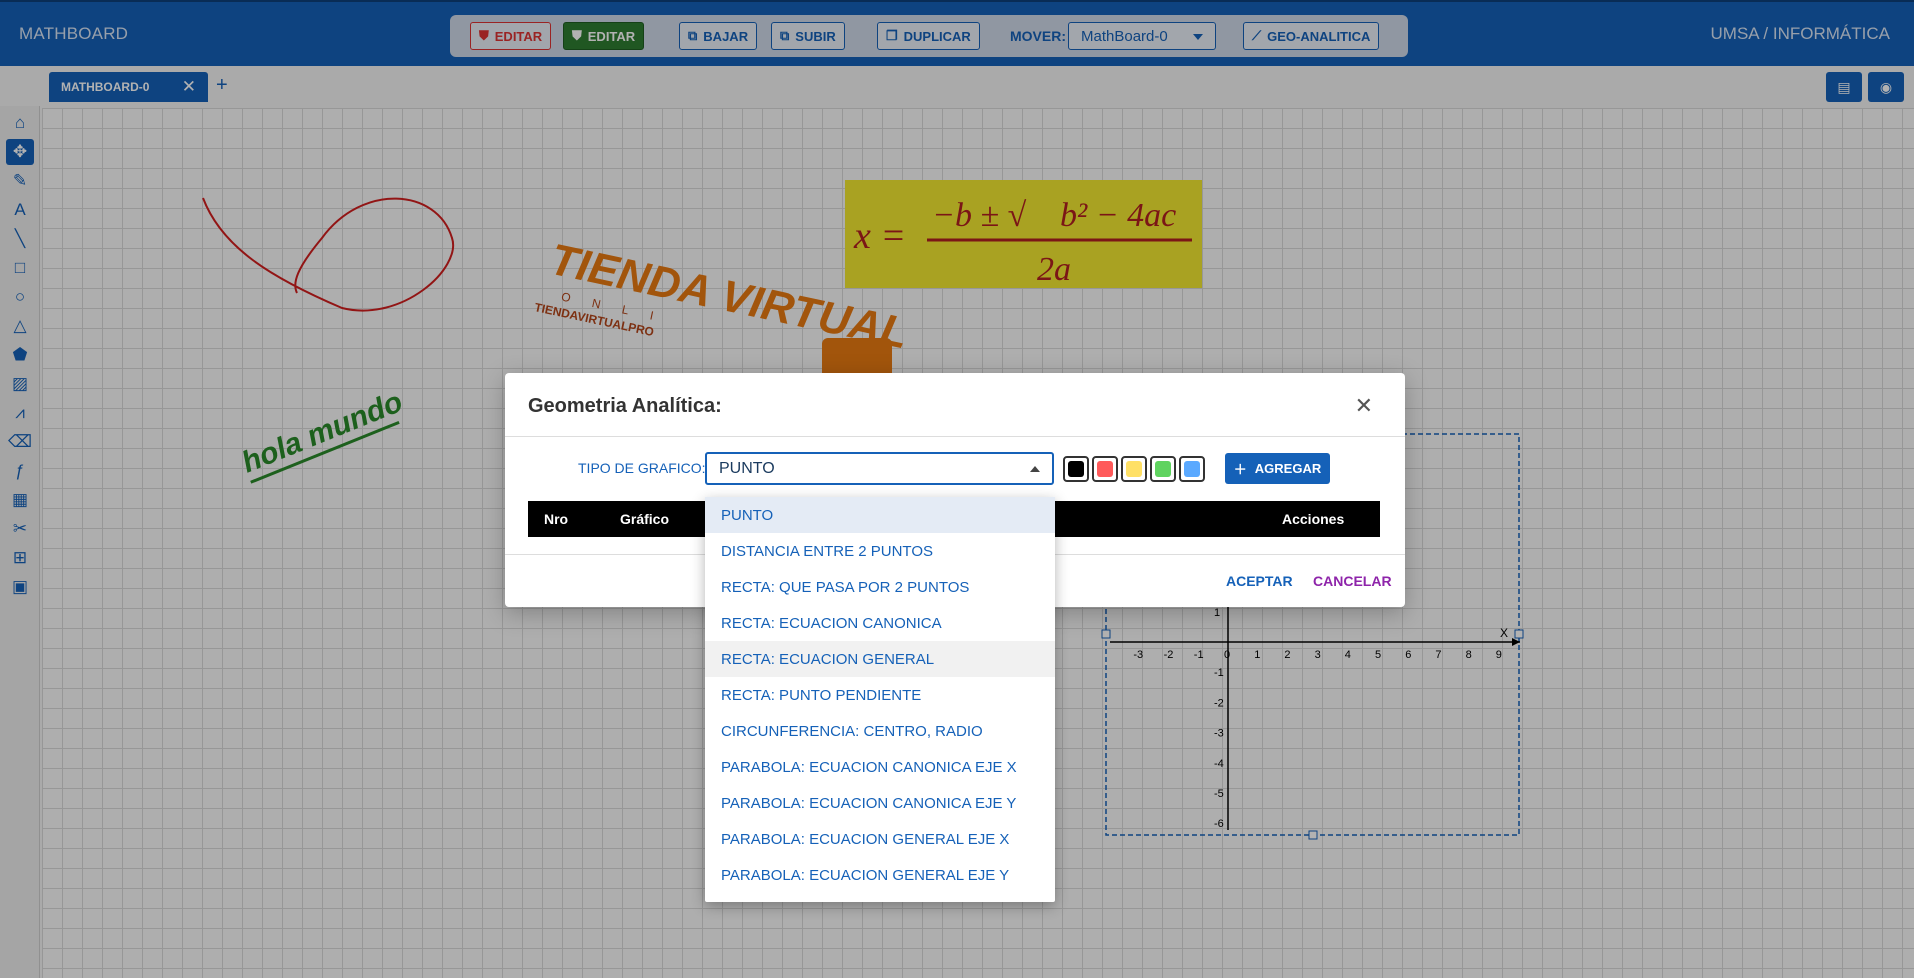 The height and width of the screenshot is (978, 1914). I want to click on dropdown-option: PARABOLA: ECUACION CANONICA EJE X, so click(880, 767).